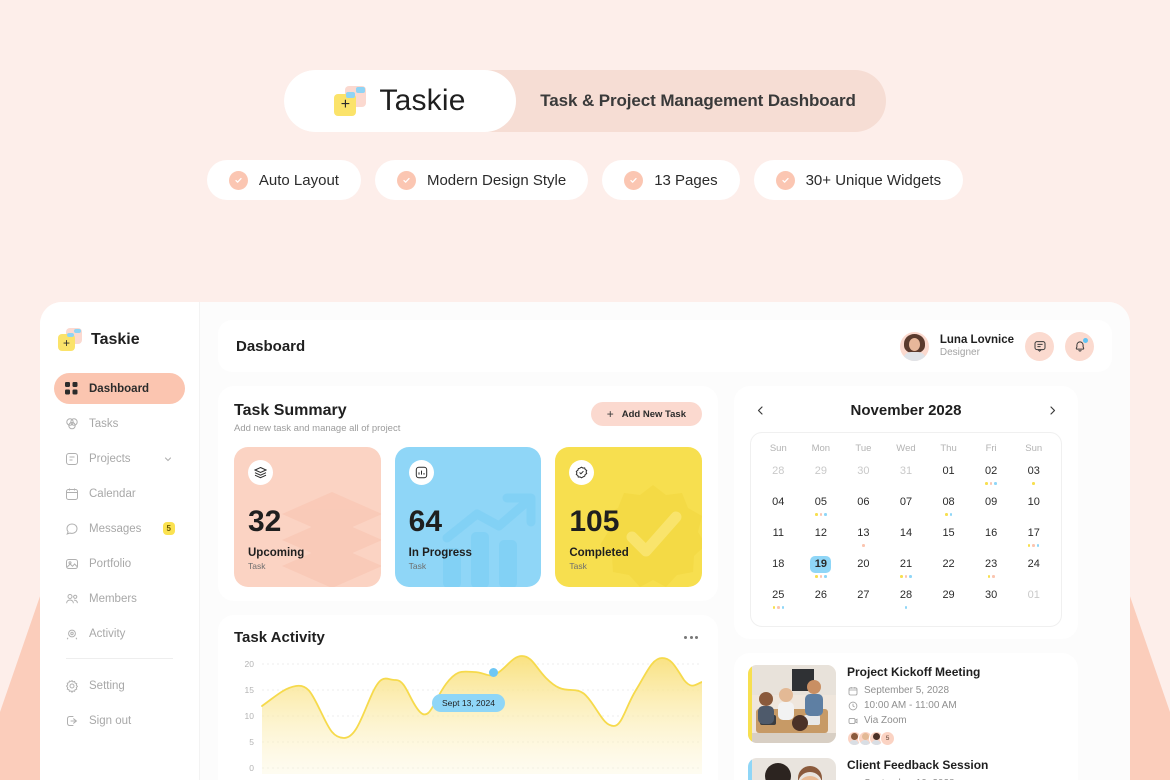 The height and width of the screenshot is (780, 1170). What do you see at coordinates (168, 528) in the screenshot?
I see `messages-badge: 5` at bounding box center [168, 528].